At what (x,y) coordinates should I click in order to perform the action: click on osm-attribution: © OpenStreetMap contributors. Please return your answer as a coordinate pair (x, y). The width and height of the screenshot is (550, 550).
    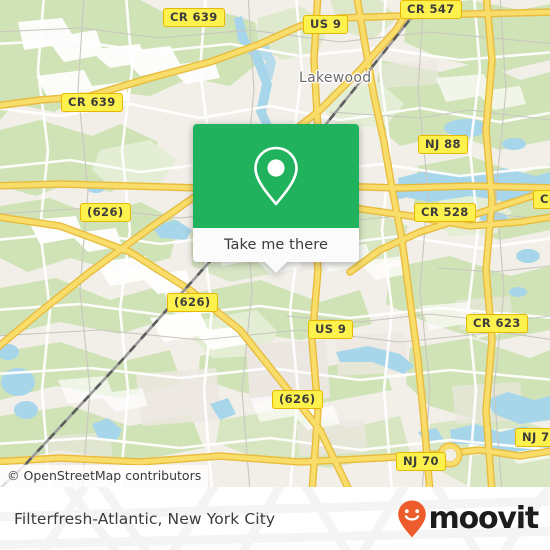
    Looking at the image, I should click on (104, 476).